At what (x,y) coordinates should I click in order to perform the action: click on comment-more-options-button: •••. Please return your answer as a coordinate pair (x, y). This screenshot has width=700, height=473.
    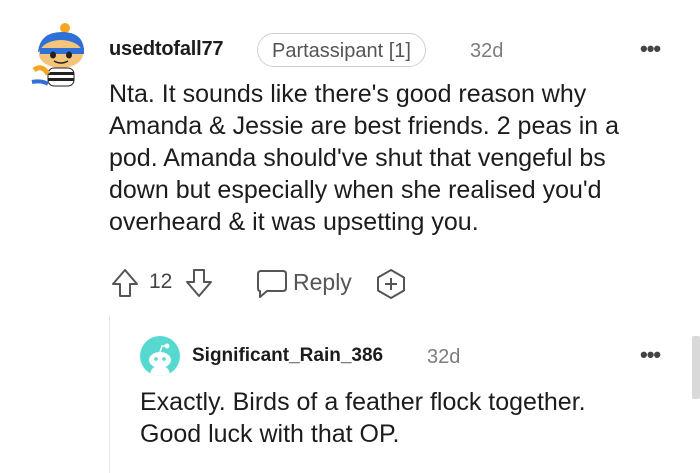
    Looking at the image, I should click on (650, 49).